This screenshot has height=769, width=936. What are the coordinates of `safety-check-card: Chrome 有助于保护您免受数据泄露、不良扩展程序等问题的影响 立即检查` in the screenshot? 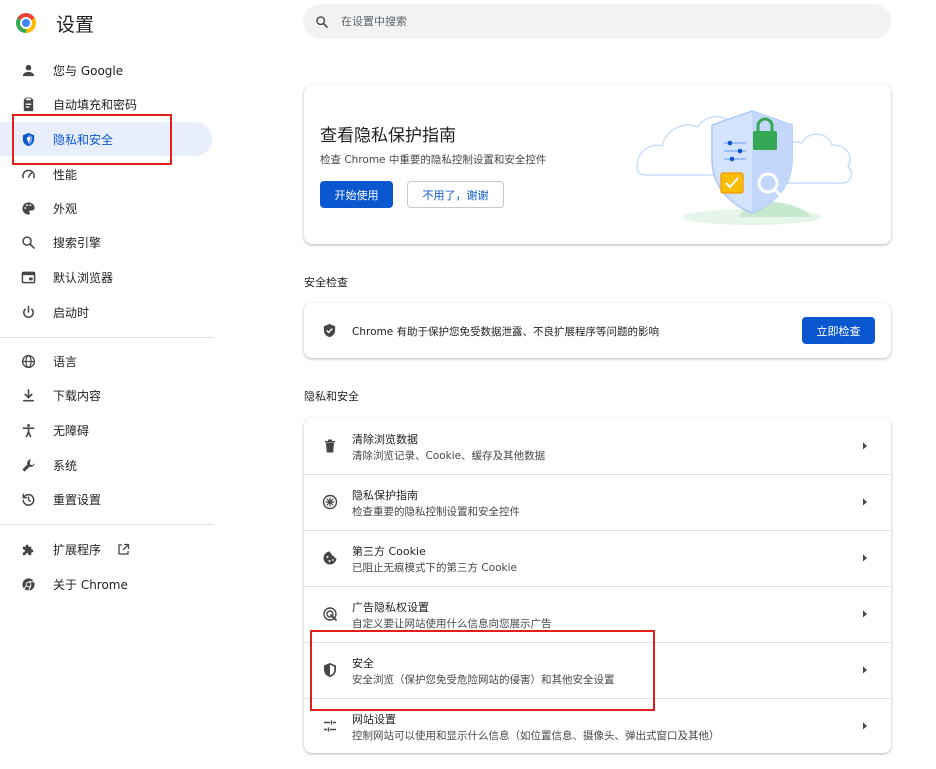 It's located at (597, 330).